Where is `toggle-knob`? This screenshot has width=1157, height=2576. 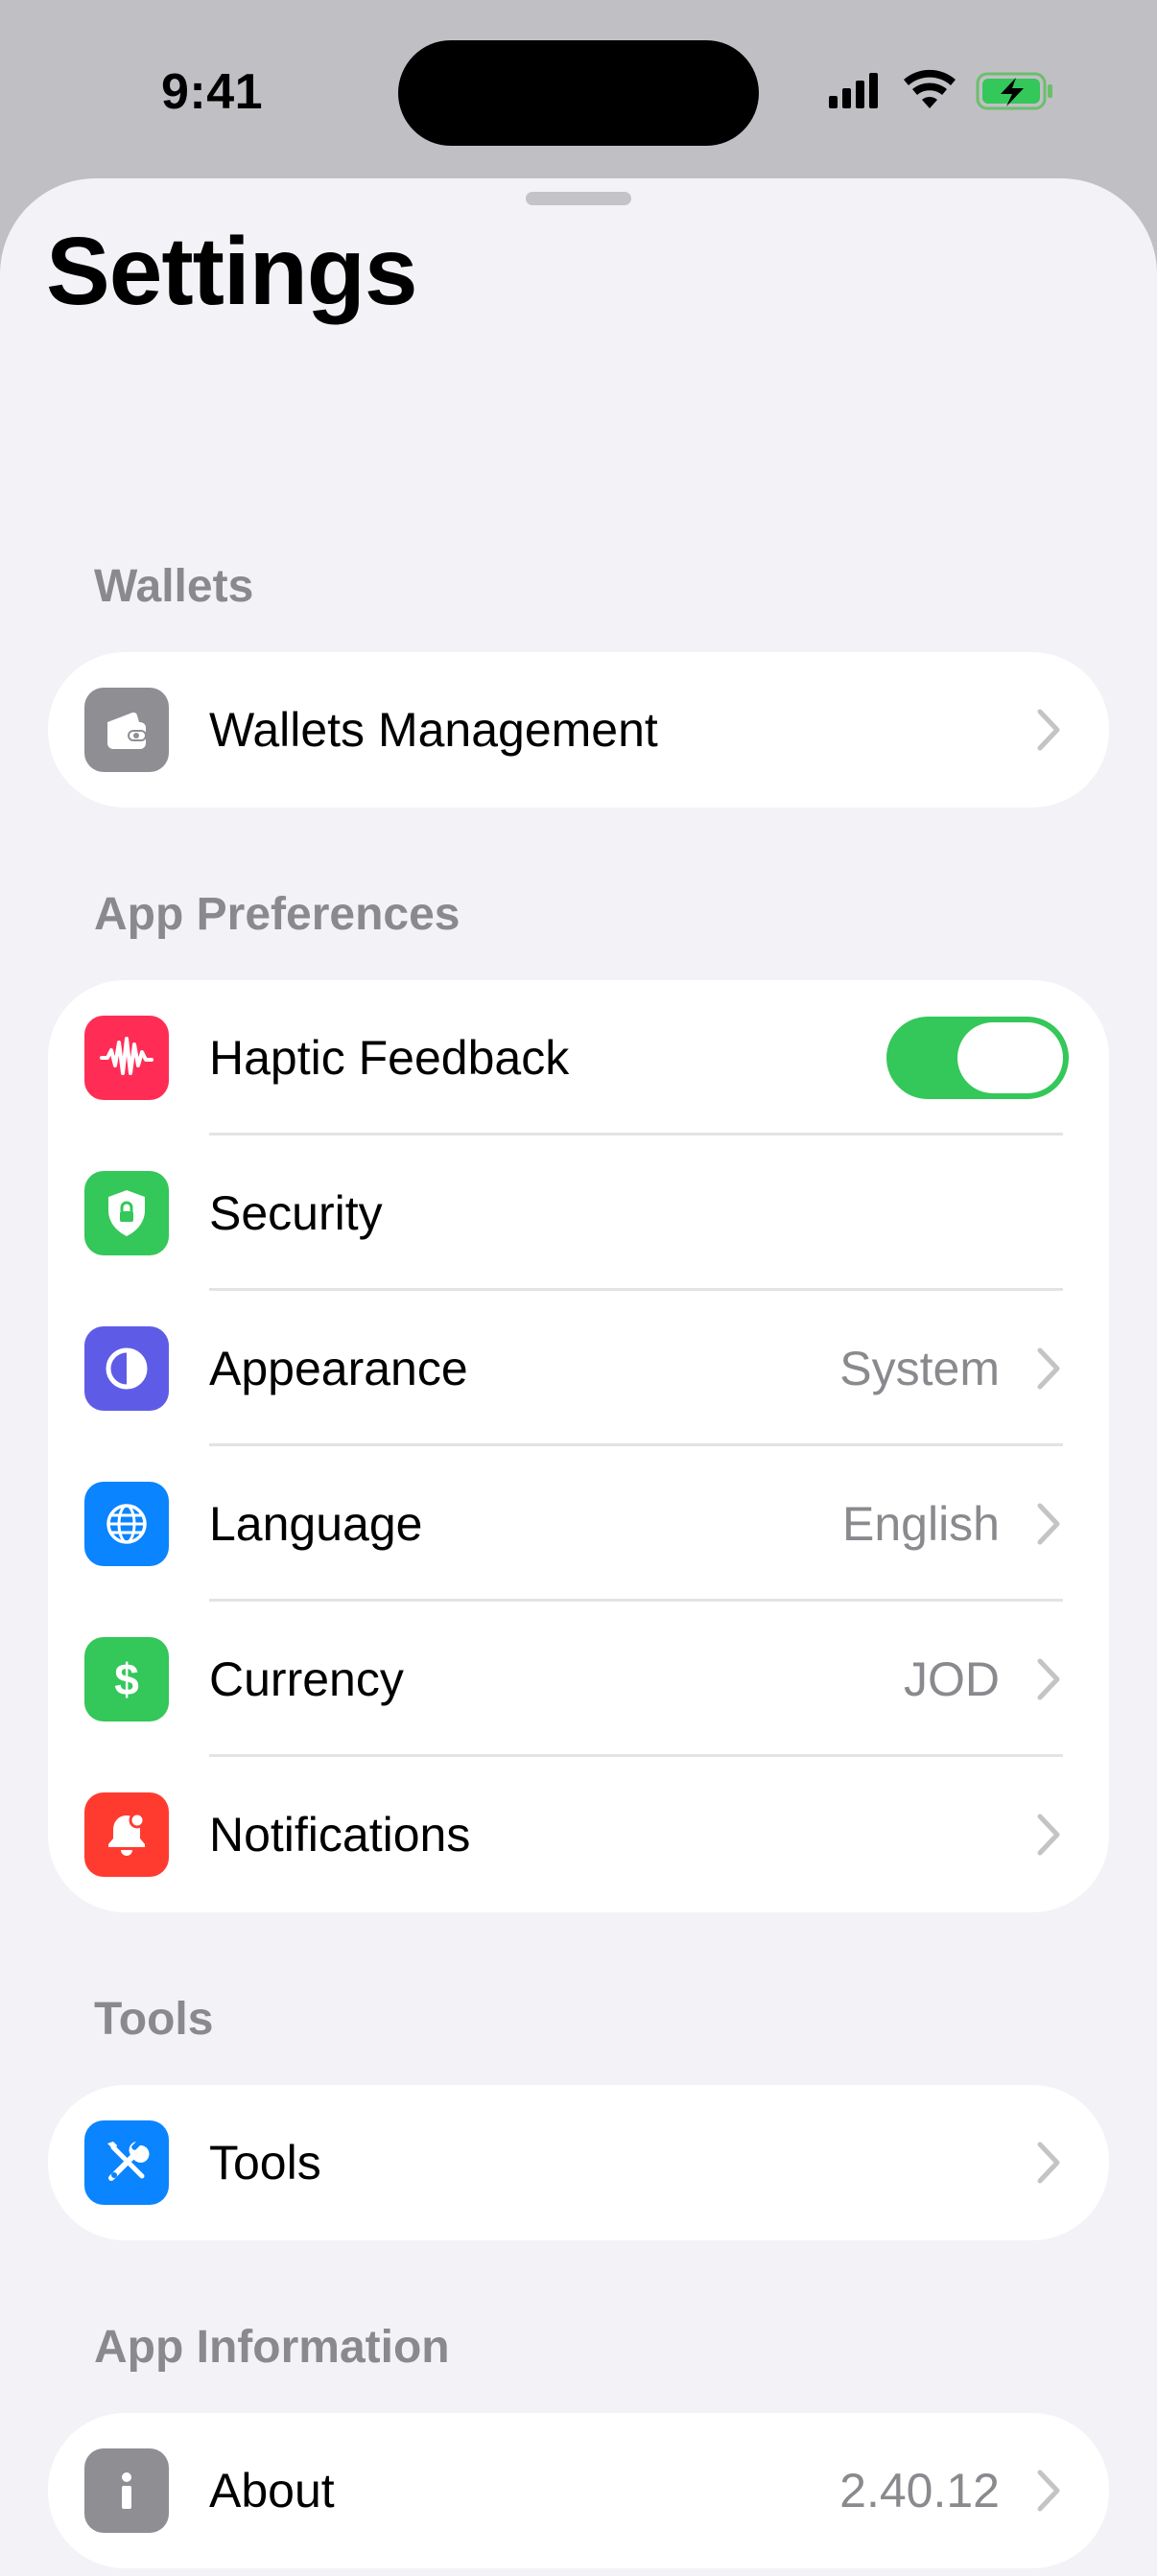
toggle-knob is located at coordinates (1010, 1057).